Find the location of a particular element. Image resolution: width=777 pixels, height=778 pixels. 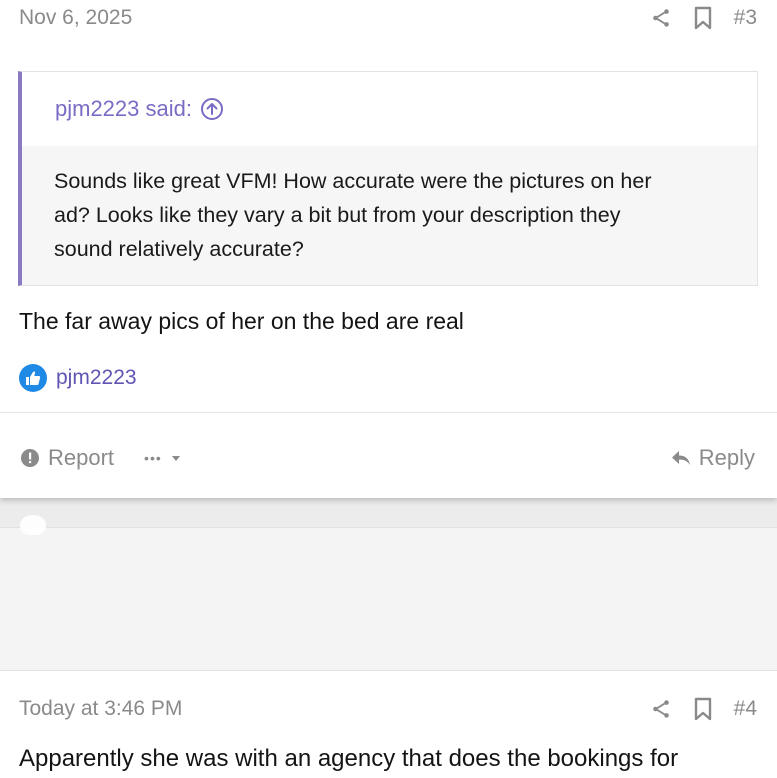

more-dots: ••• is located at coordinates (153, 458).